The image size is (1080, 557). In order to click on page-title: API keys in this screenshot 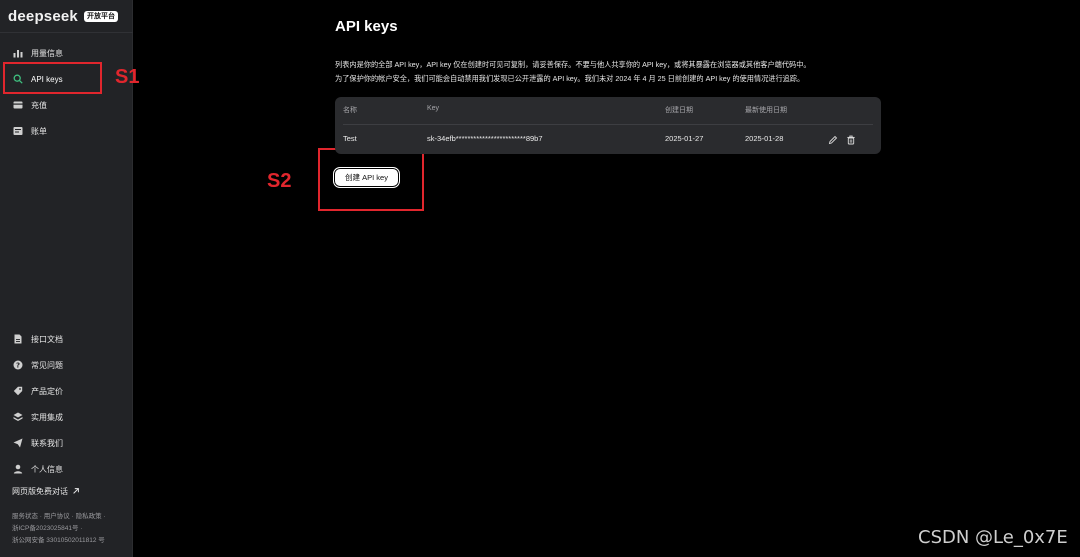, I will do `click(366, 26)`.